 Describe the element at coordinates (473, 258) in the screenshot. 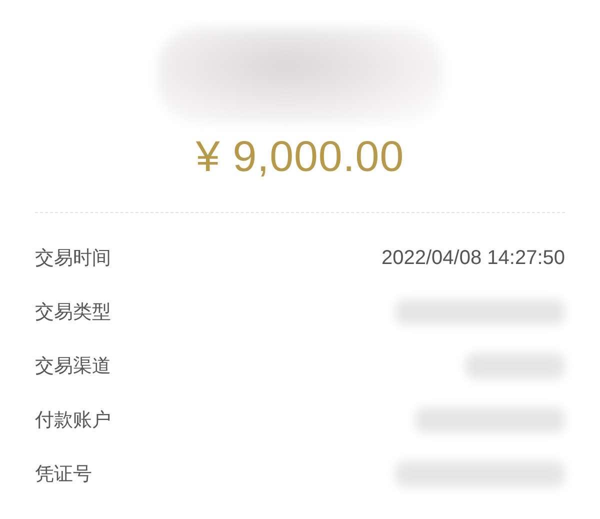

I see `detail-value: 2022/04/08 14:27:50` at that location.